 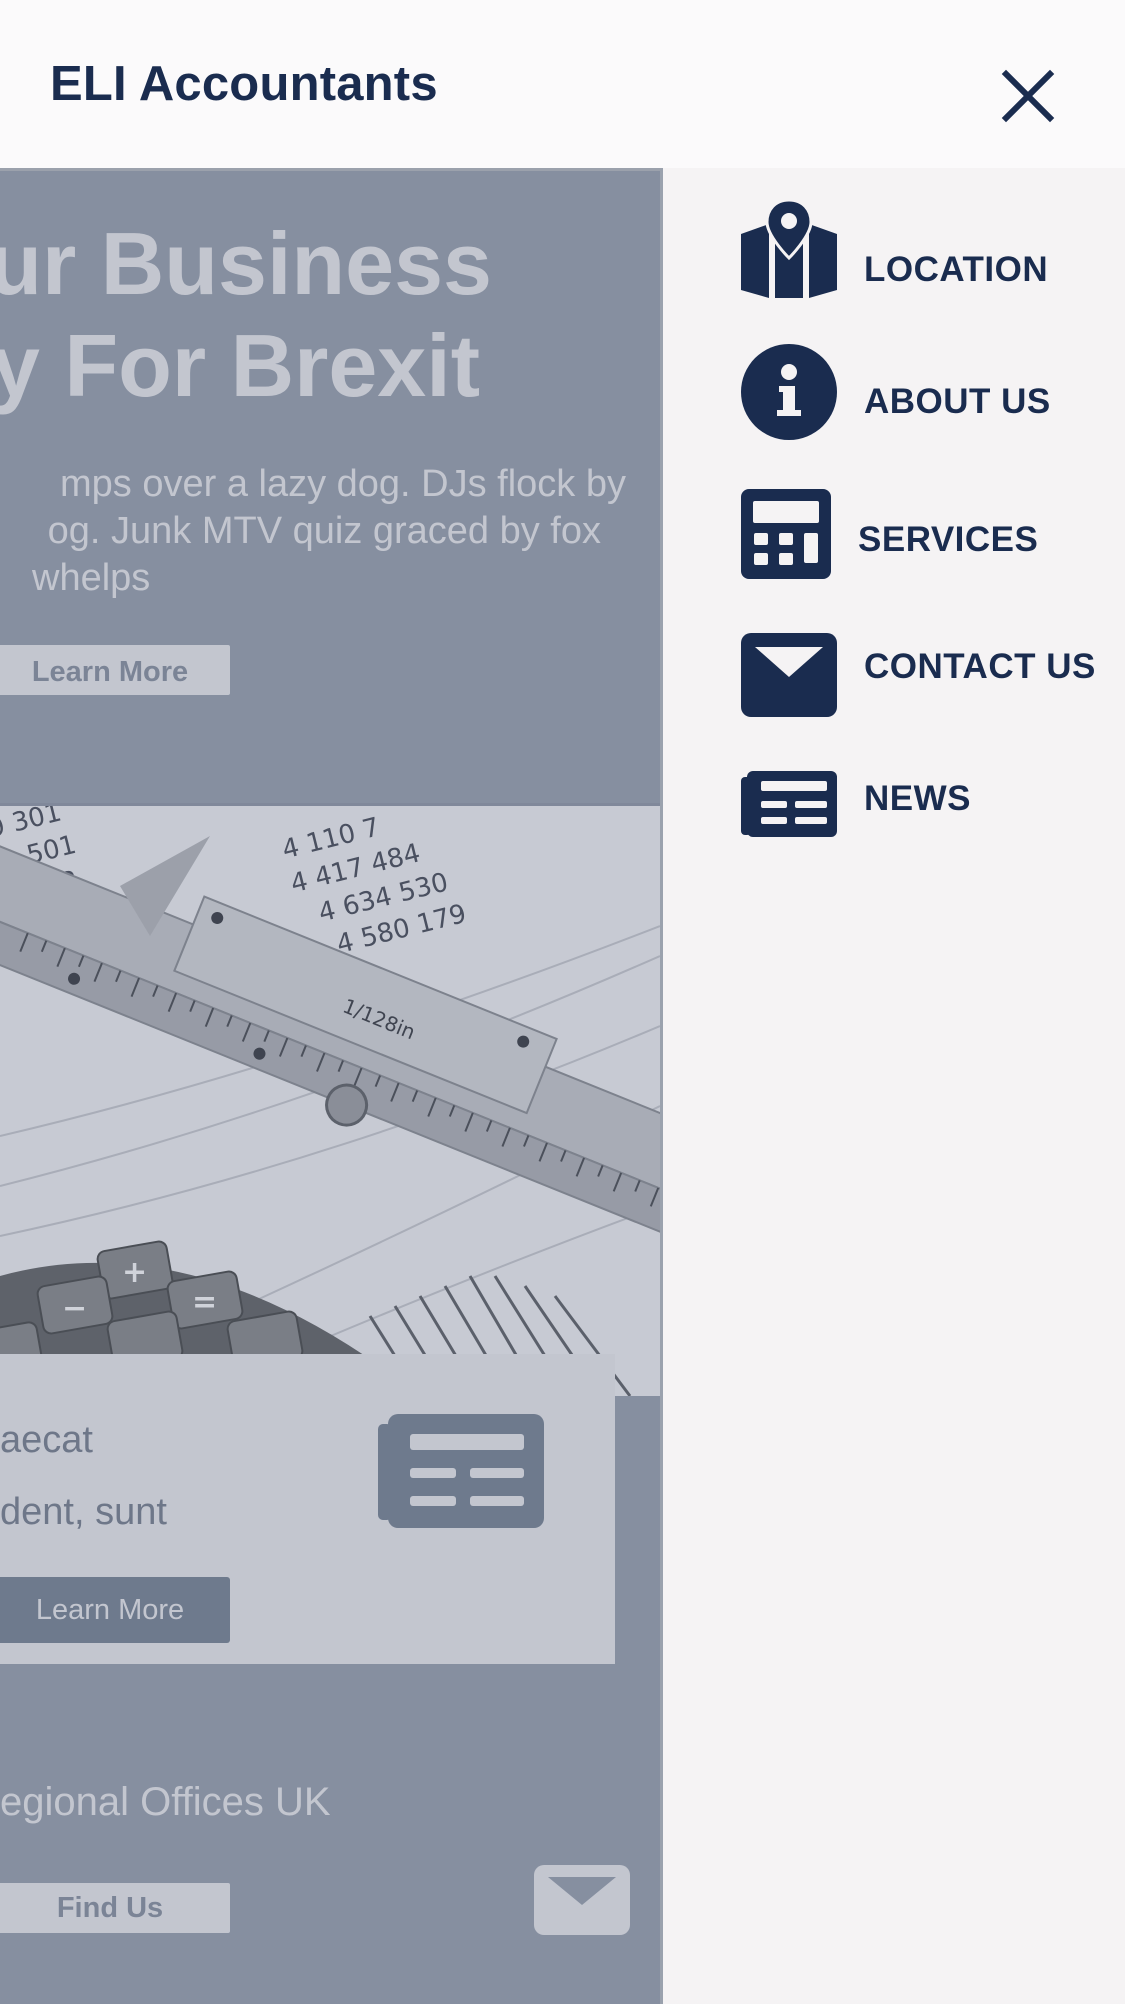 What do you see at coordinates (957, 401) in the screenshot?
I see `menu-label-about-us: ABOUT US` at bounding box center [957, 401].